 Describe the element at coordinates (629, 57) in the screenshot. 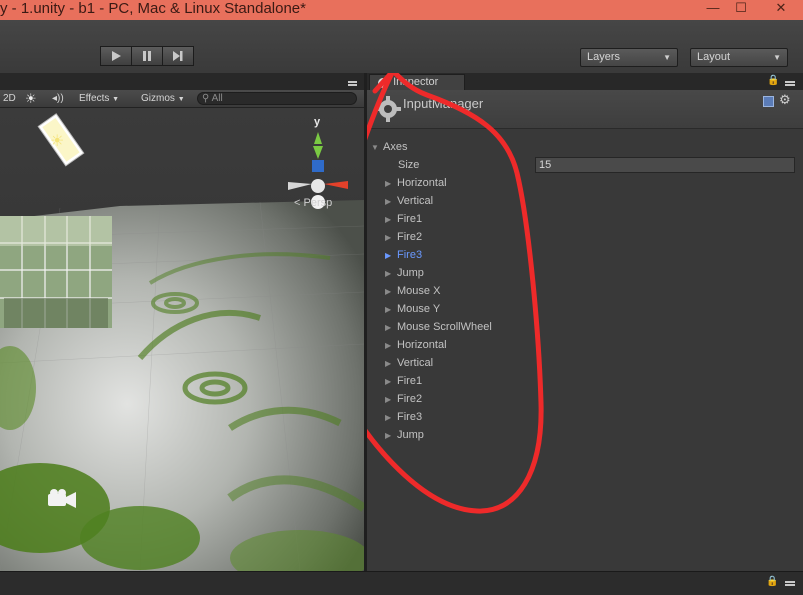

I see `layers-dropdown: Layers ▼` at that location.